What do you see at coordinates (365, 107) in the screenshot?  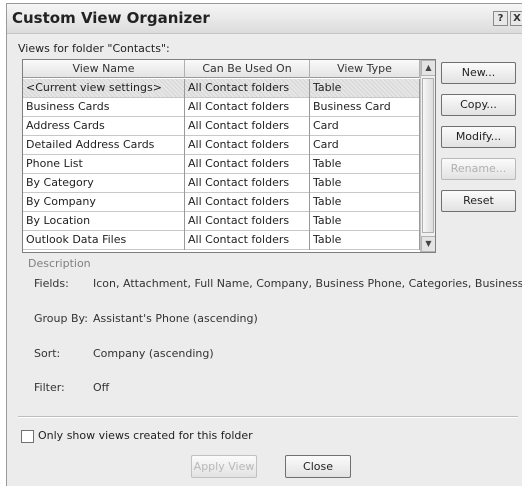 I see `cell-view-type: Business Card` at bounding box center [365, 107].